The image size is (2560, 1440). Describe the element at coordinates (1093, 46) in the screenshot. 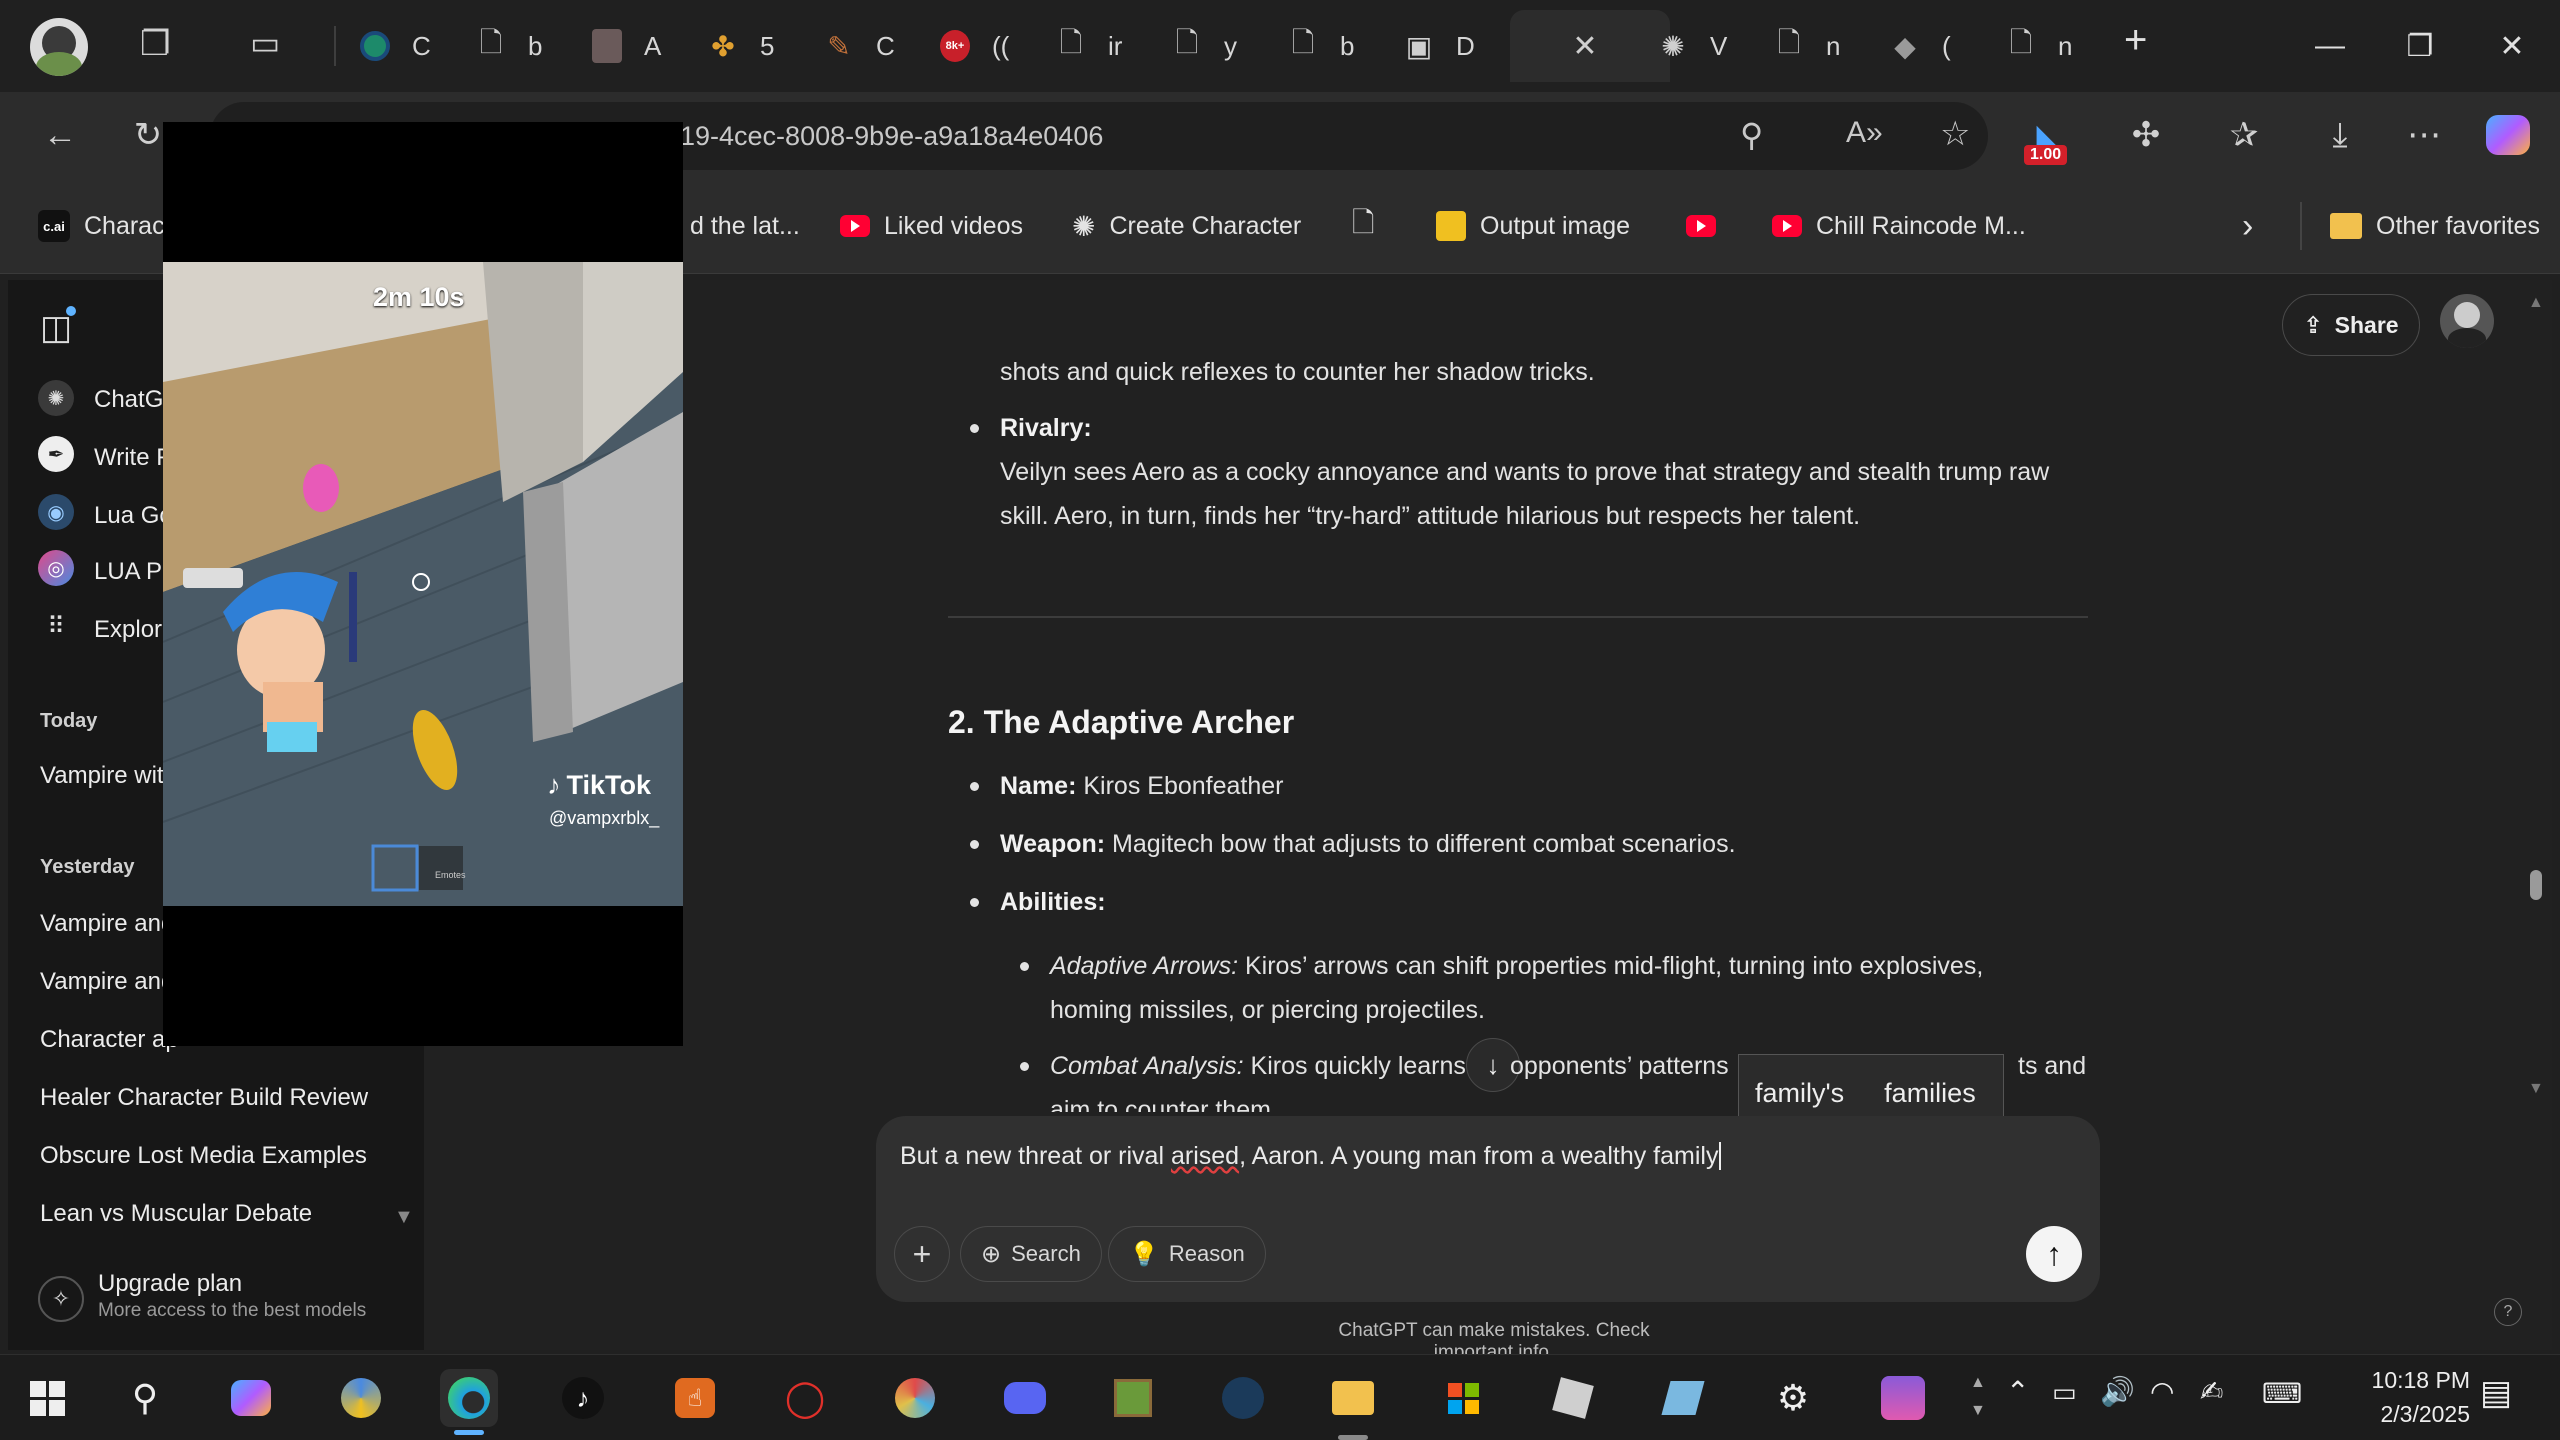

I see `tab-7: 🗋 ir` at that location.